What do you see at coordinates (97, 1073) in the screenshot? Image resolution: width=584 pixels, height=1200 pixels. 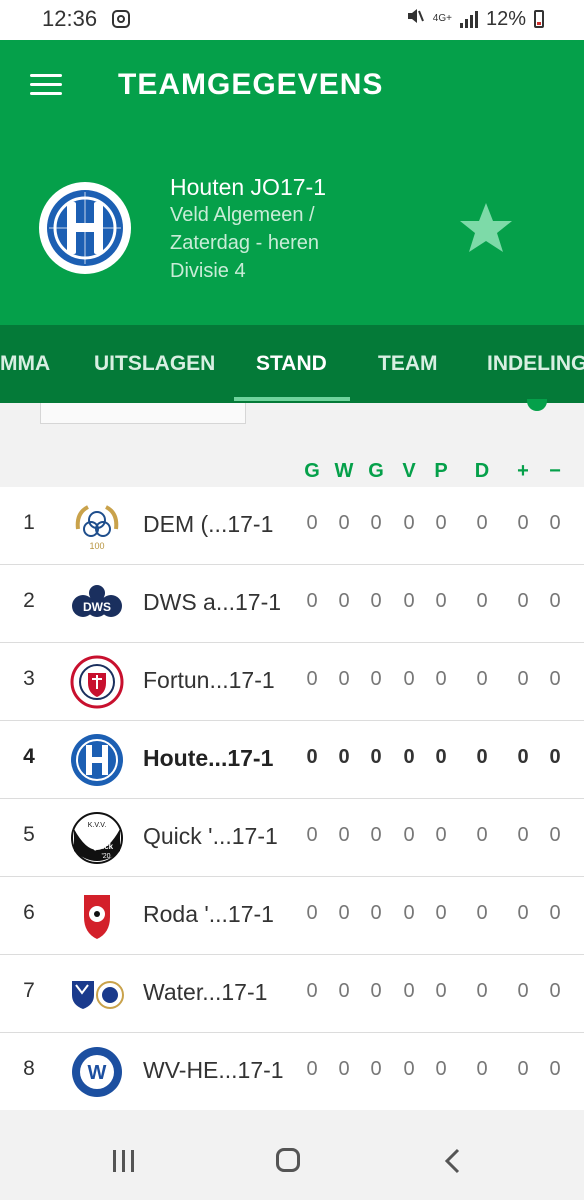 I see `svg-text: W` at bounding box center [97, 1073].